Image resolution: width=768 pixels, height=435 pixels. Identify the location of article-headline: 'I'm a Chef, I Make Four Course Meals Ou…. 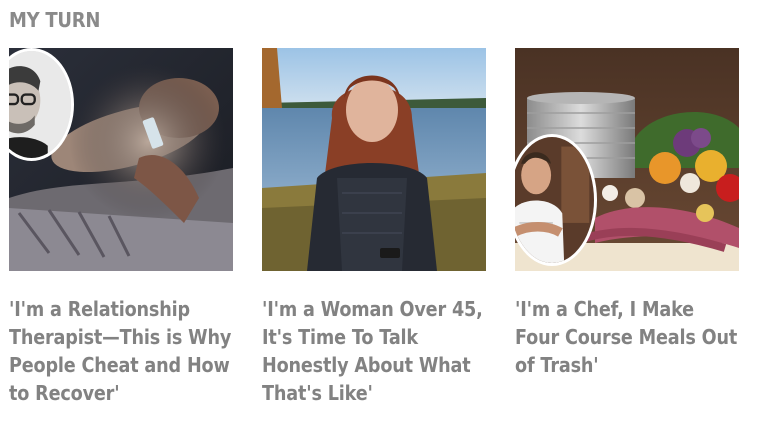
(629, 337).